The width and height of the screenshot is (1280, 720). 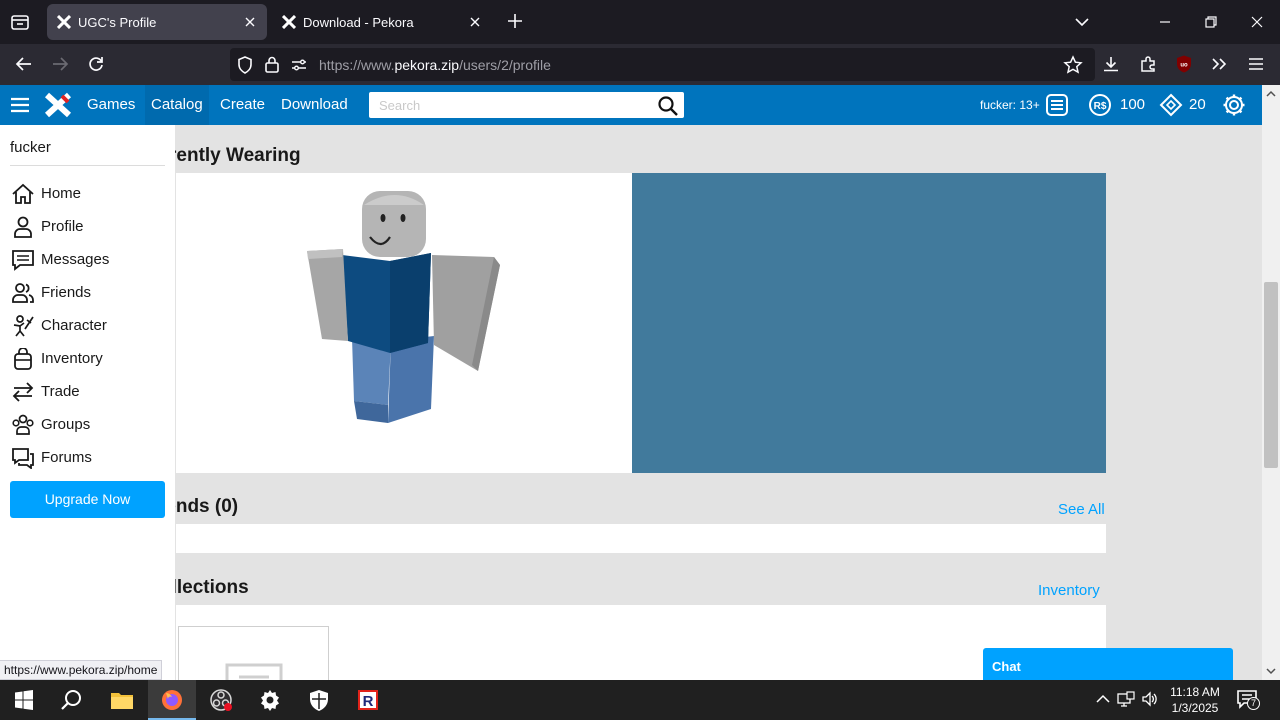 What do you see at coordinates (253, 653) in the screenshot?
I see `collection-item` at bounding box center [253, 653].